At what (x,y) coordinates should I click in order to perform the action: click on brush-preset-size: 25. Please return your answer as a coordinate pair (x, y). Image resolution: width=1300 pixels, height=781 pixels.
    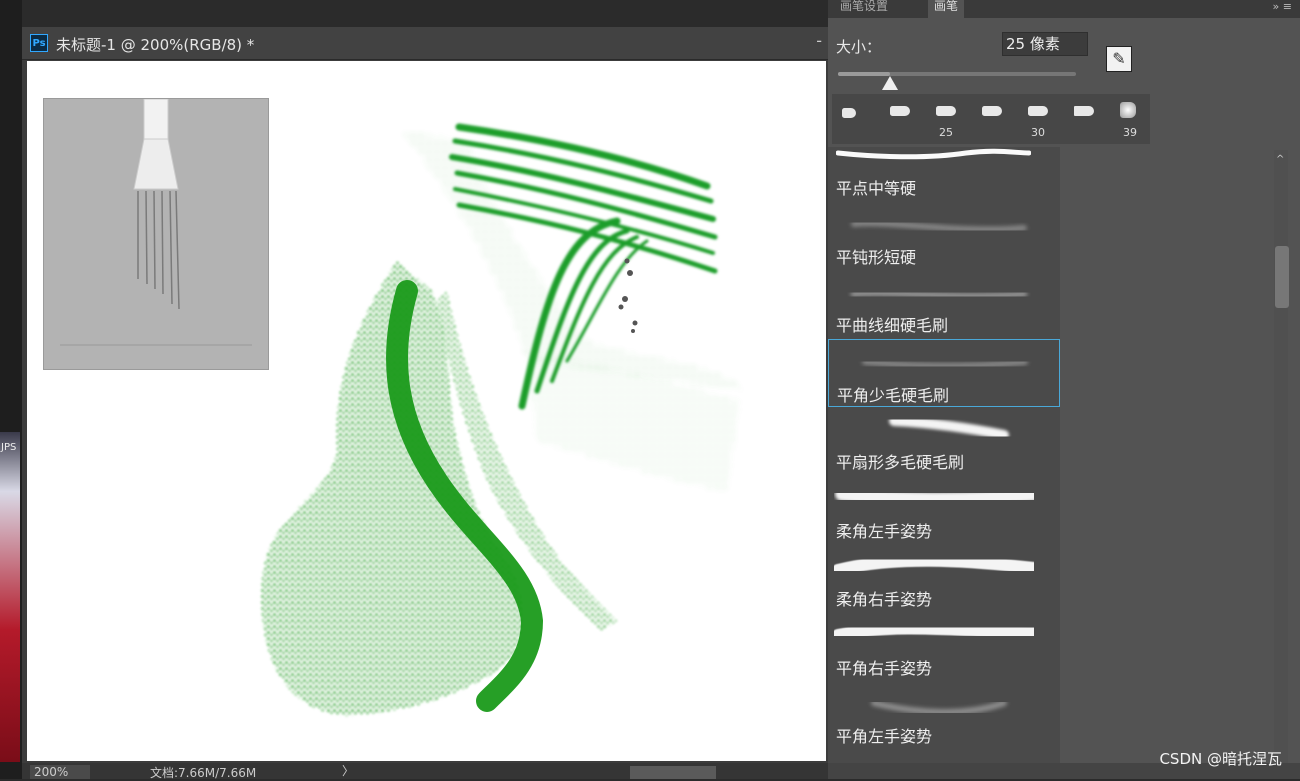
    Looking at the image, I should click on (946, 132).